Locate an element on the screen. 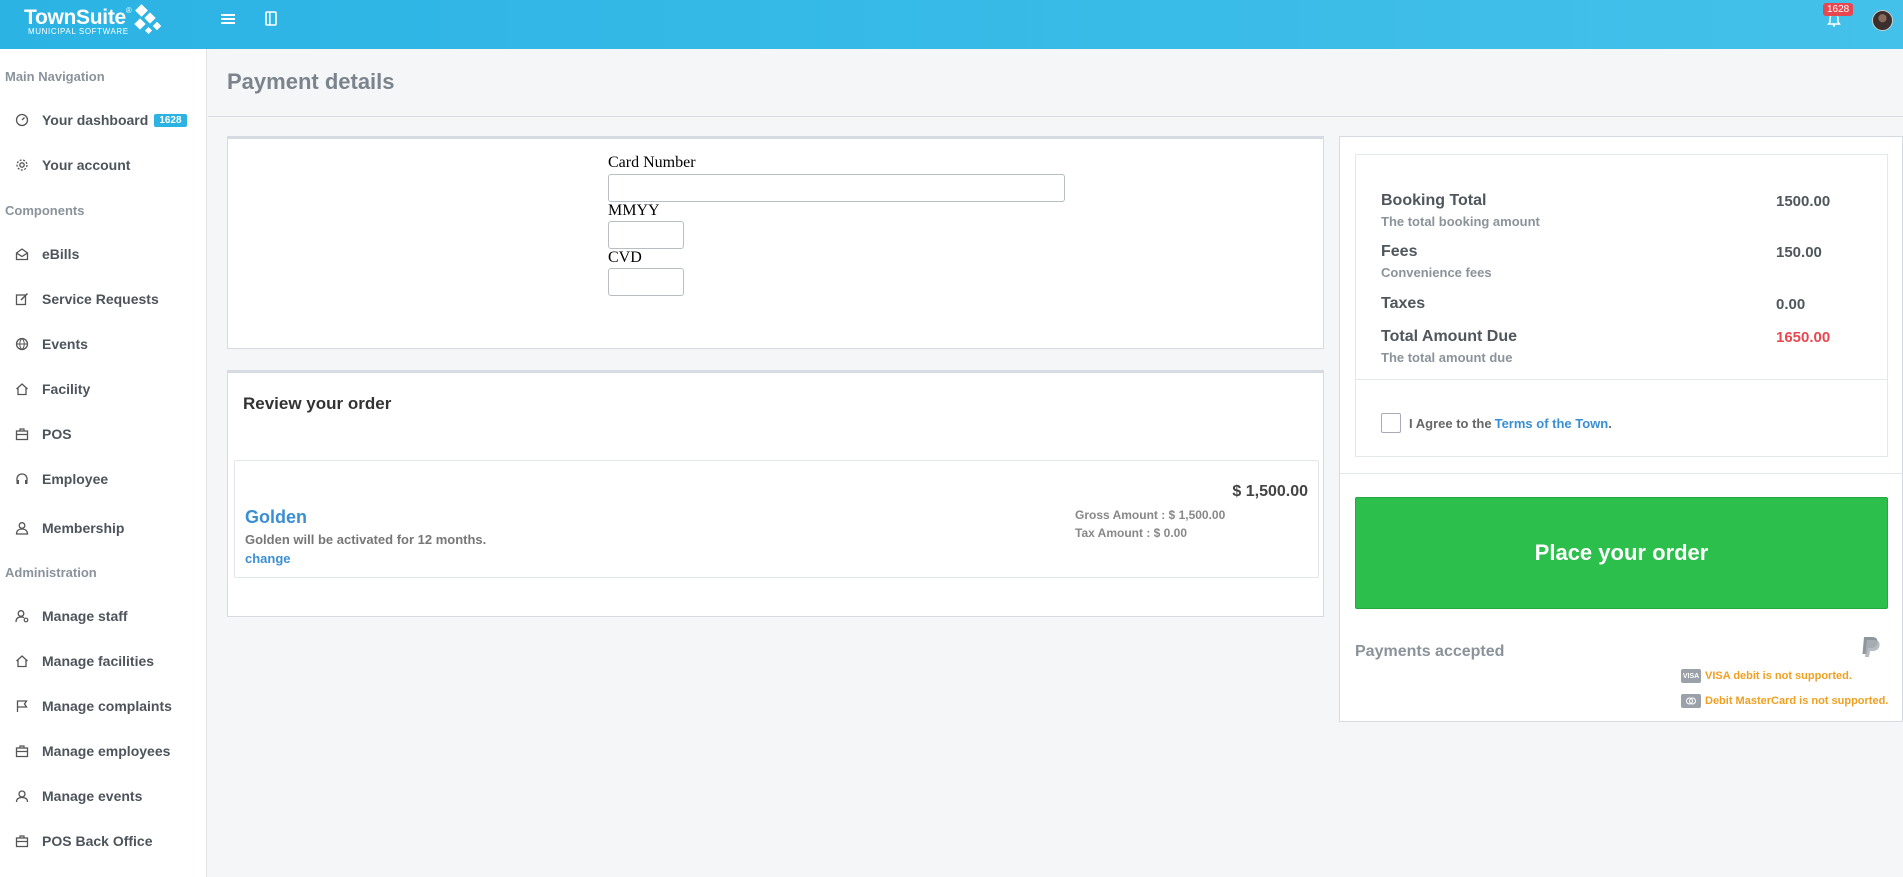 This screenshot has width=1903, height=877. dashboard-count-badge: 1628 is located at coordinates (170, 120).